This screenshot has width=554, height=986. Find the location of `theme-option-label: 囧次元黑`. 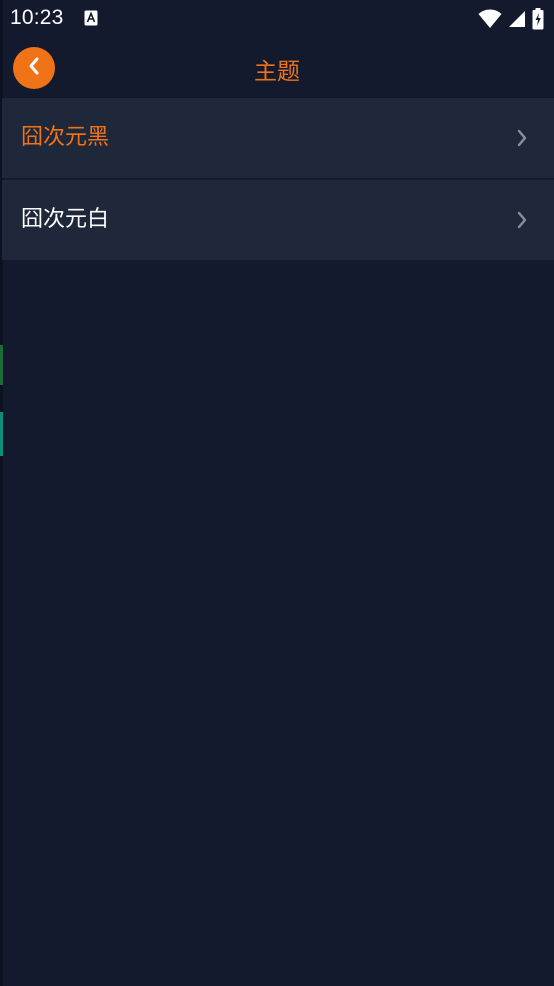

theme-option-label: 囧次元黑 is located at coordinates (65, 137).